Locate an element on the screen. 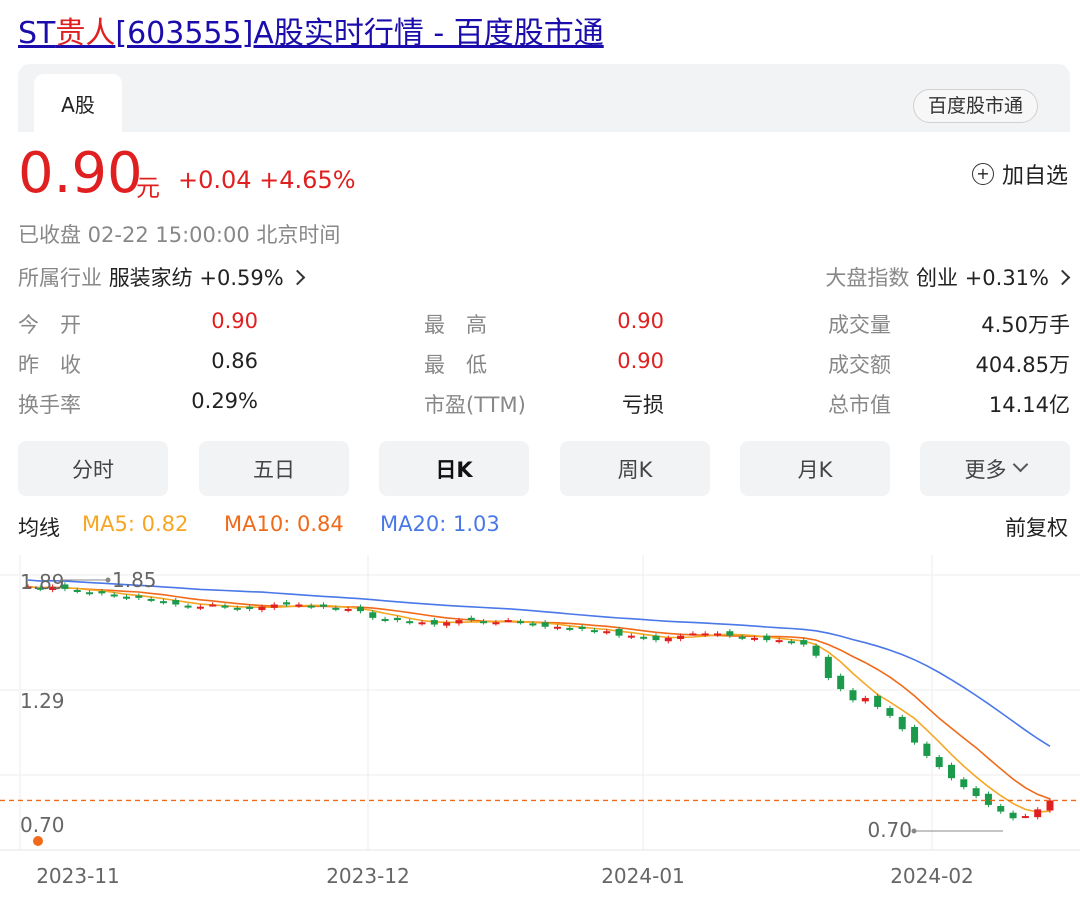 The image size is (1080, 906). tab-monthly-k: 月K is located at coordinates (815, 468).